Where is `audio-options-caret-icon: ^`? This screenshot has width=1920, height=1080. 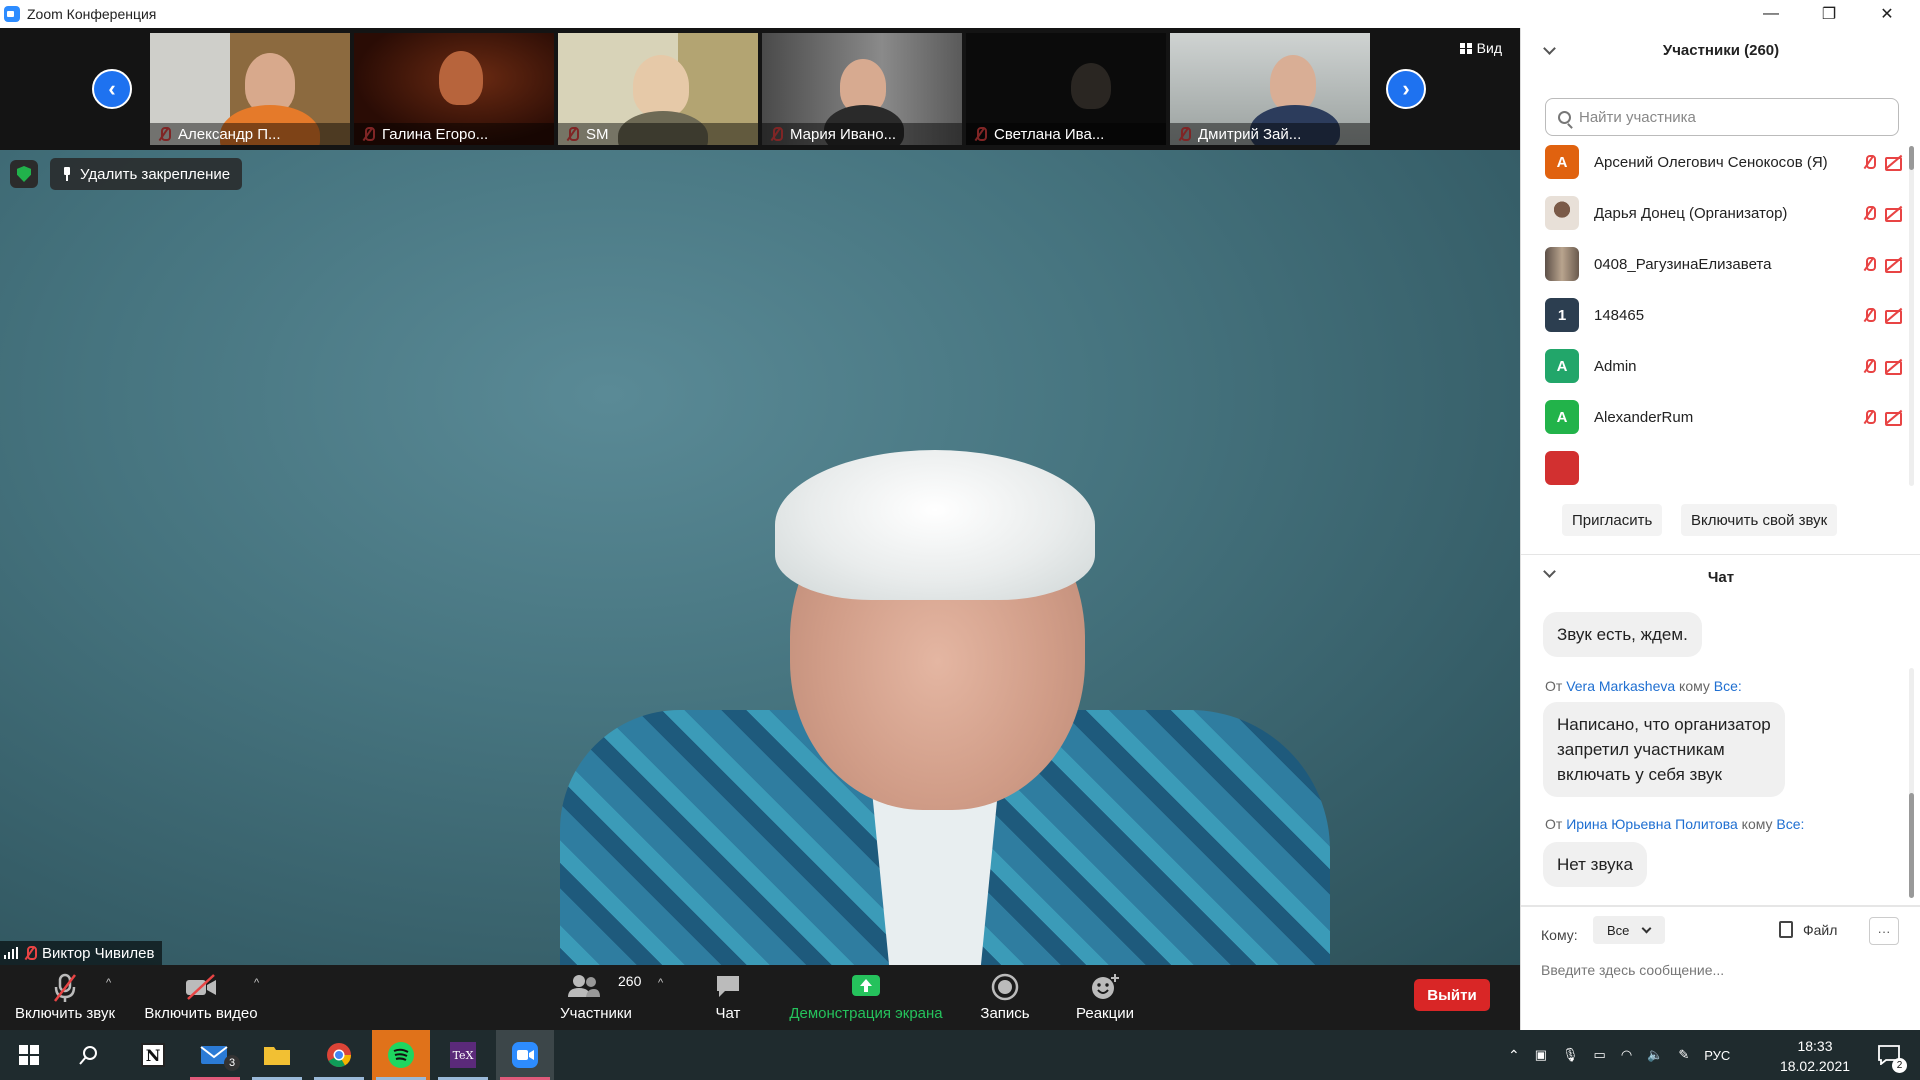
audio-options-caret-icon: ^ is located at coordinates (108, 983).